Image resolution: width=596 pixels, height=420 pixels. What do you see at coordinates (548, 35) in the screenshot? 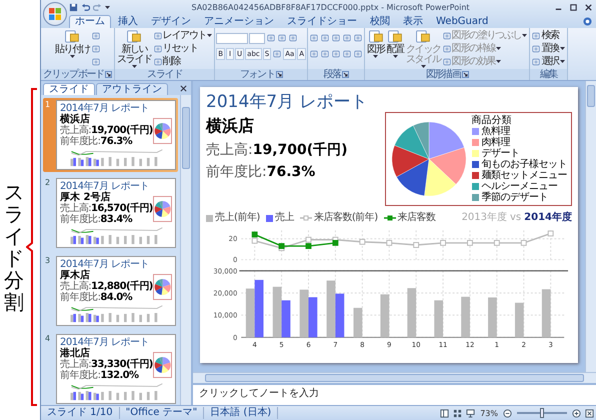
I see `ribbon-button: 検索` at bounding box center [548, 35].